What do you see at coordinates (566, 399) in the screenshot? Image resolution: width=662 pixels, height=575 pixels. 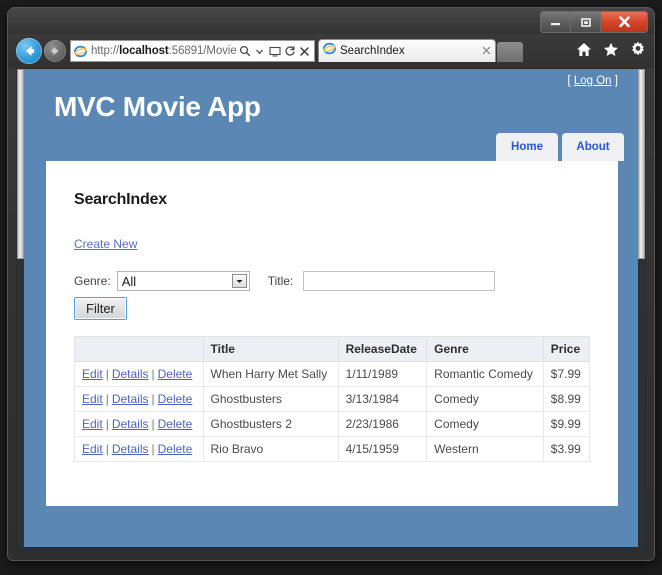 I see `cell-price: $8.99` at bounding box center [566, 399].